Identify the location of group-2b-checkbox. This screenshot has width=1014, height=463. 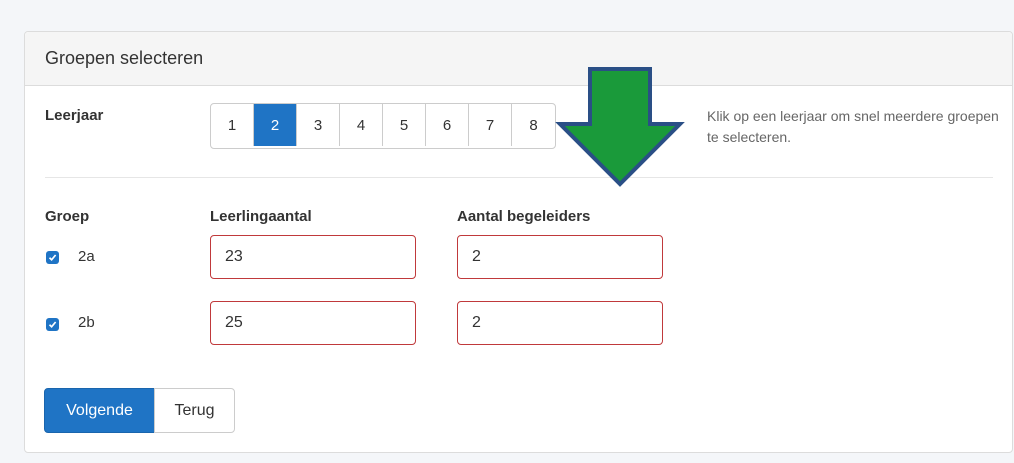
(52, 324).